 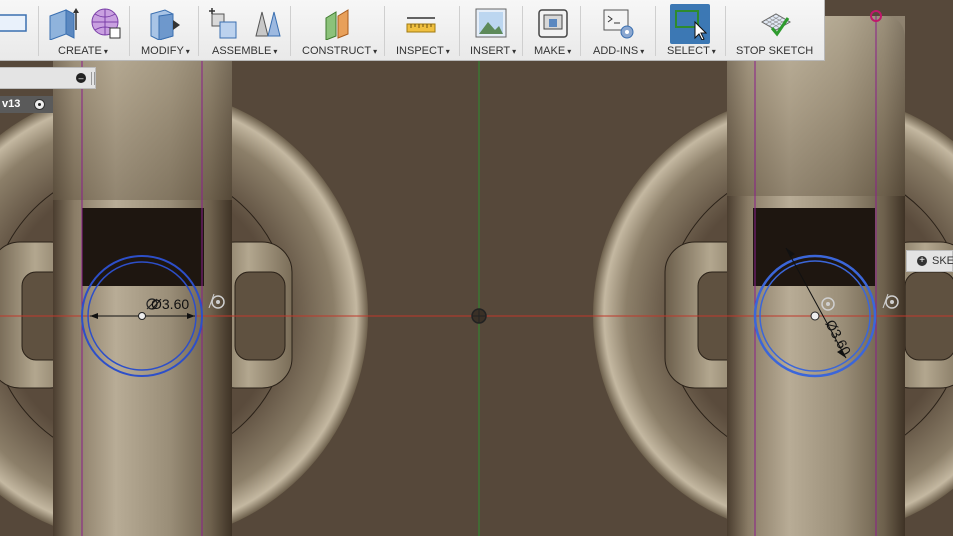 I want to click on grip-handle-icon, so click(x=93, y=78).